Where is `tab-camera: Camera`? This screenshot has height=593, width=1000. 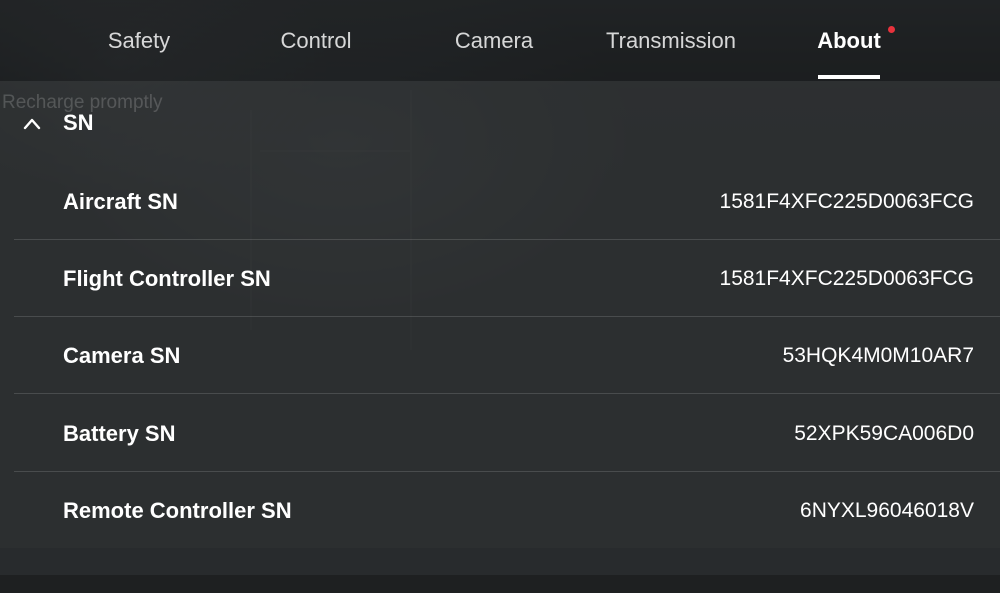
tab-camera: Camera is located at coordinates (494, 40).